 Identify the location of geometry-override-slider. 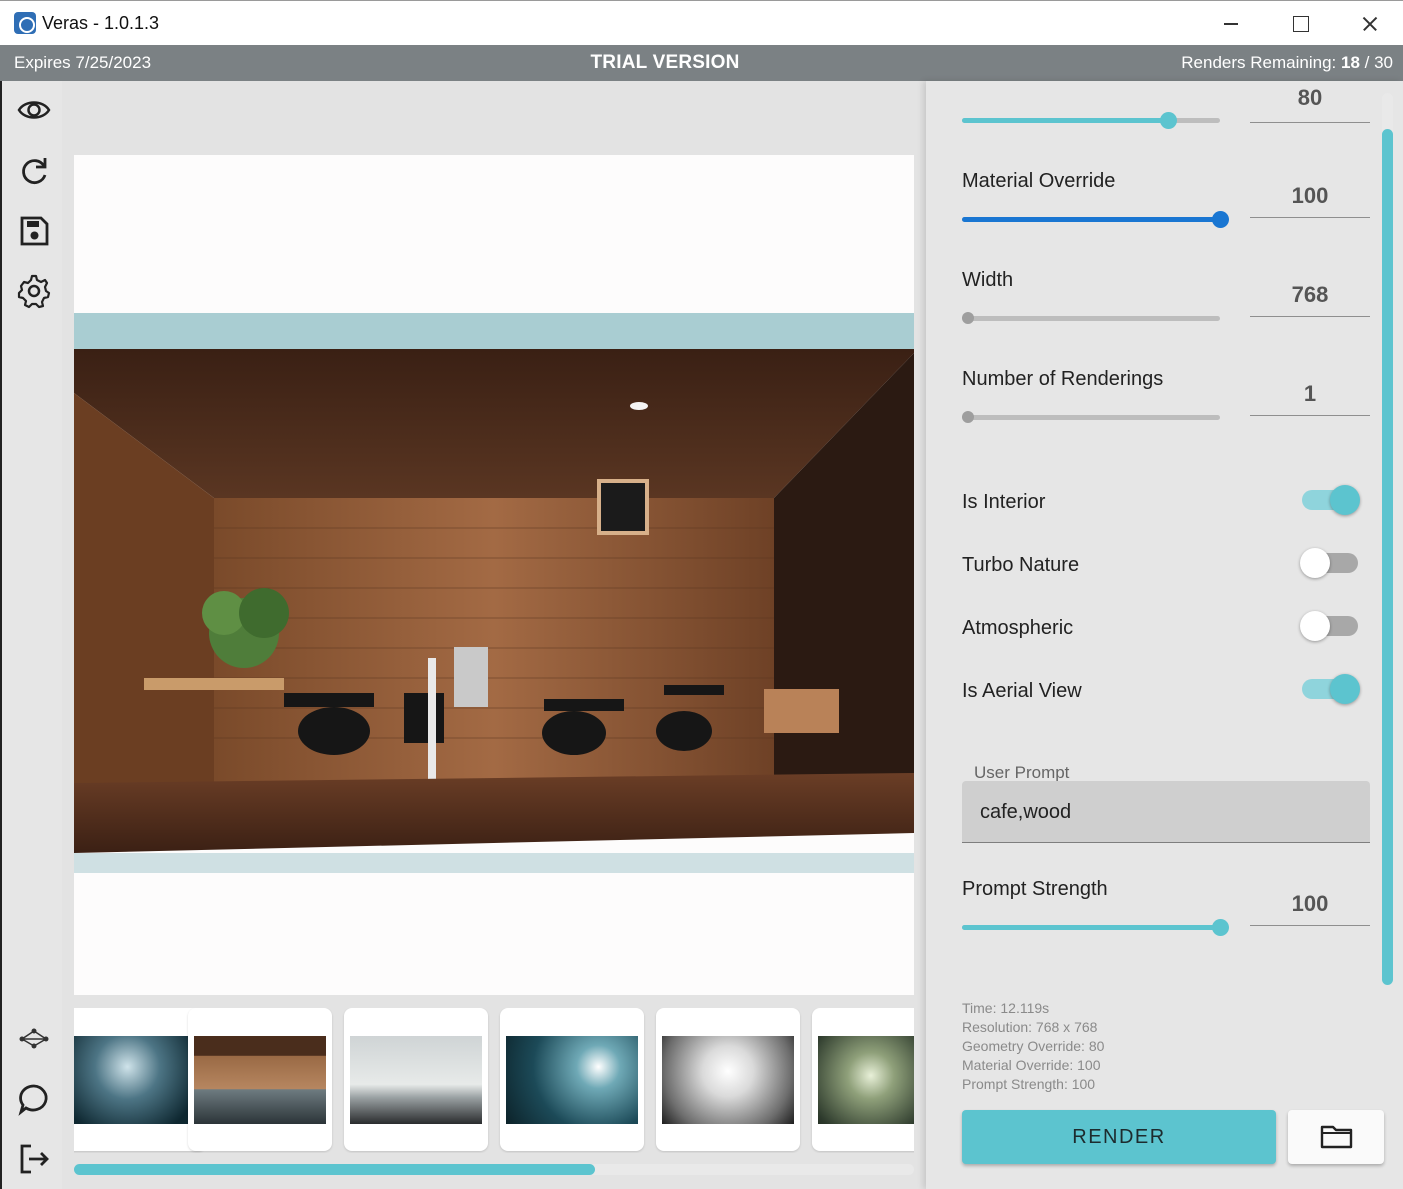
(1091, 120).